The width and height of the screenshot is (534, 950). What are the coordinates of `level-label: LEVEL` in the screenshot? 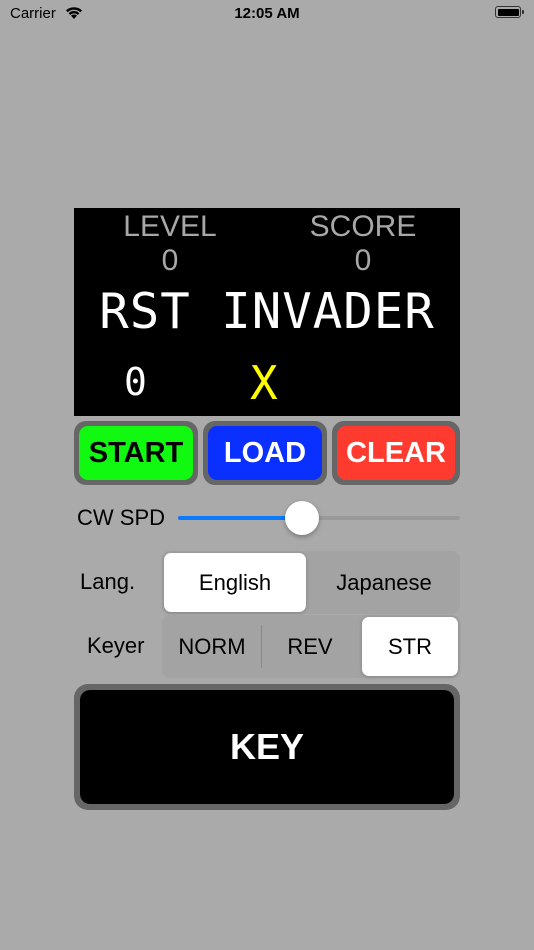 It's located at (170, 226).